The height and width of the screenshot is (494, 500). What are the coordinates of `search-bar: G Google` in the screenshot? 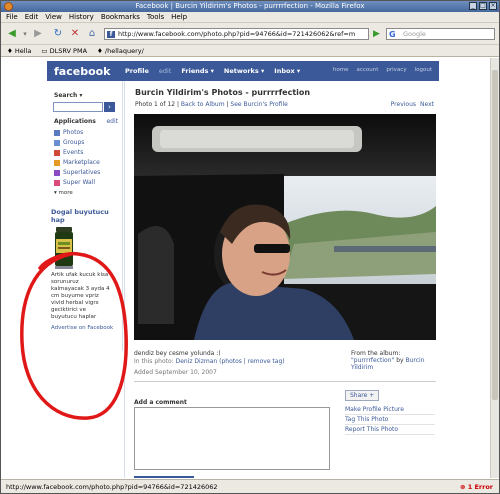 It's located at (440, 34).